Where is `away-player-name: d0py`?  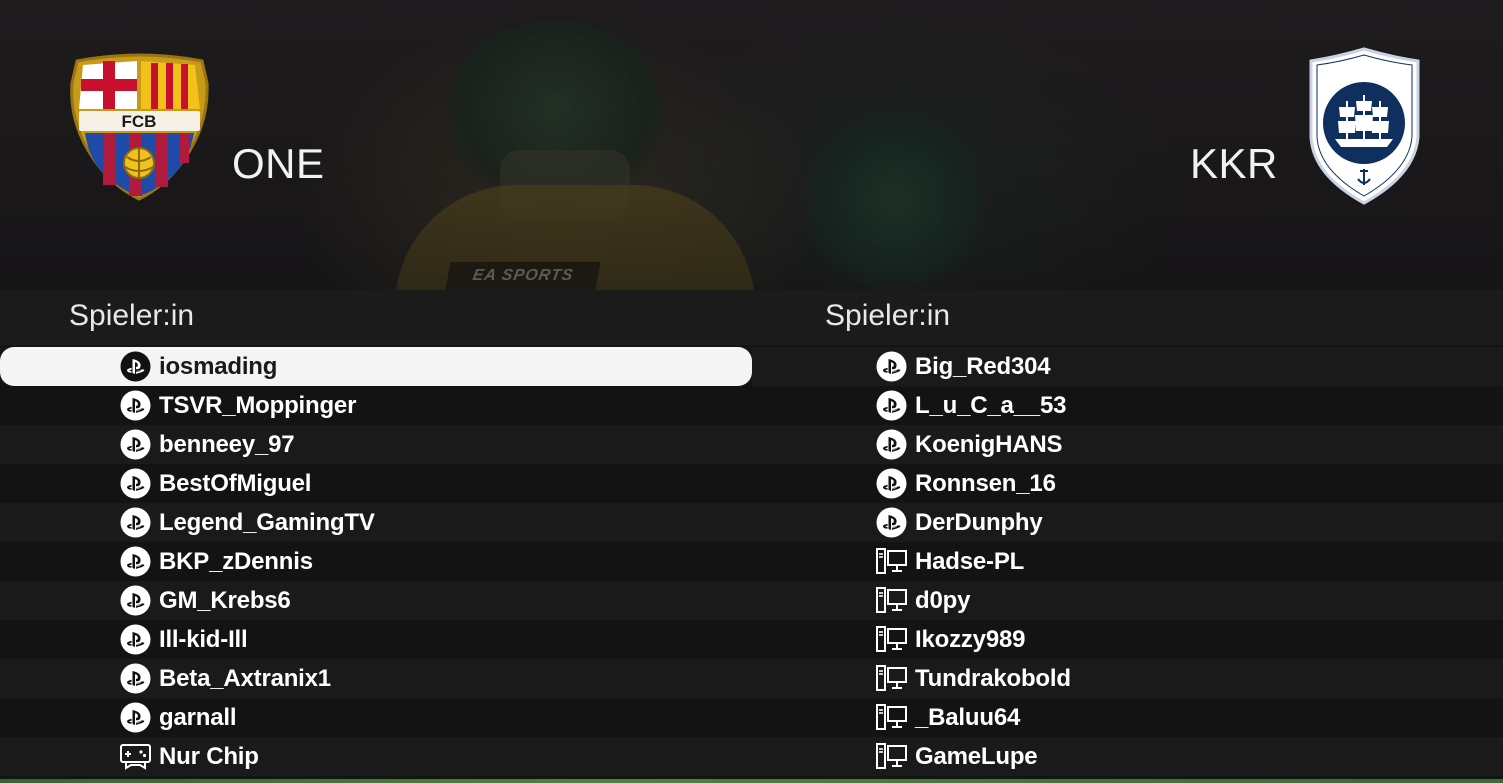
away-player-name: d0py is located at coordinates (943, 600).